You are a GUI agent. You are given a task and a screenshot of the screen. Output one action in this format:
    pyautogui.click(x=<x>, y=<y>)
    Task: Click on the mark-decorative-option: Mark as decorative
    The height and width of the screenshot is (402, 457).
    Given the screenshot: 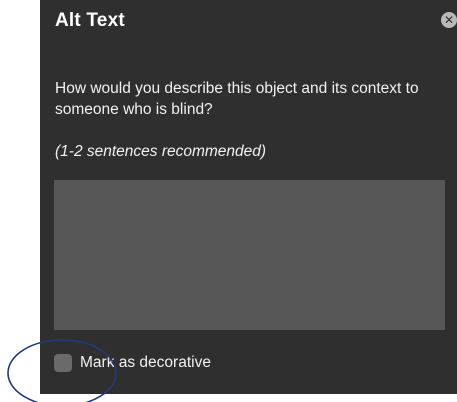 What is the action you would take?
    pyautogui.click(x=132, y=363)
    